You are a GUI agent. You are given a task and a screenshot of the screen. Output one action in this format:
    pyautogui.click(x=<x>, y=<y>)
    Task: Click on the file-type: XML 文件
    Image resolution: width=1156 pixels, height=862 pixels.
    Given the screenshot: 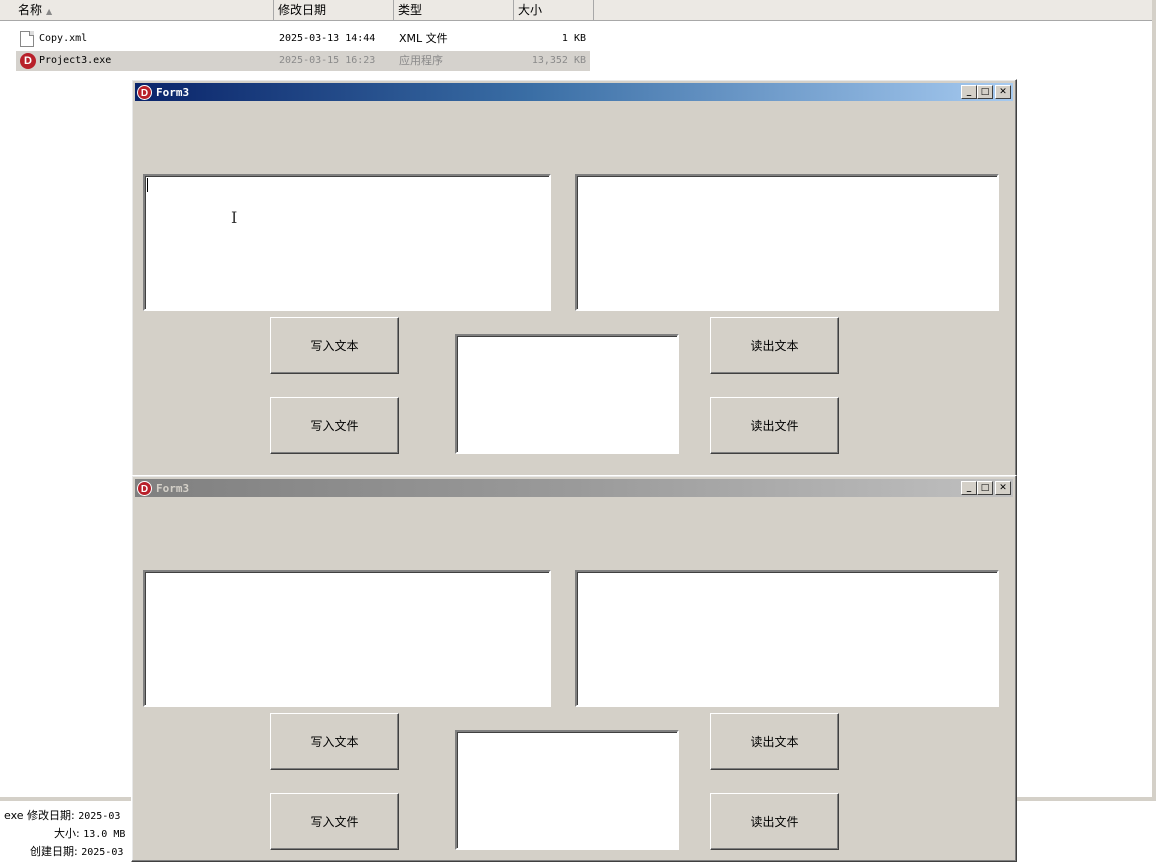 What is the action you would take?
    pyautogui.click(x=423, y=38)
    